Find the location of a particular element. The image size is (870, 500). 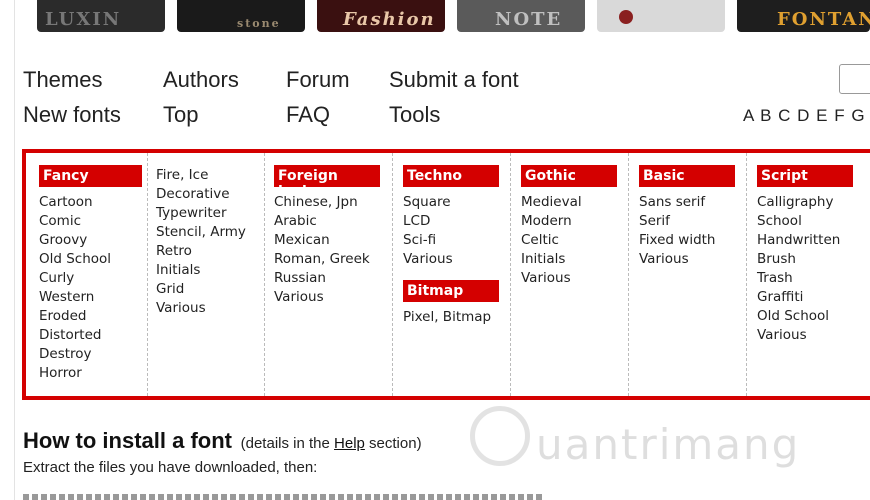

nav-link-top: Top is located at coordinates (180, 115).